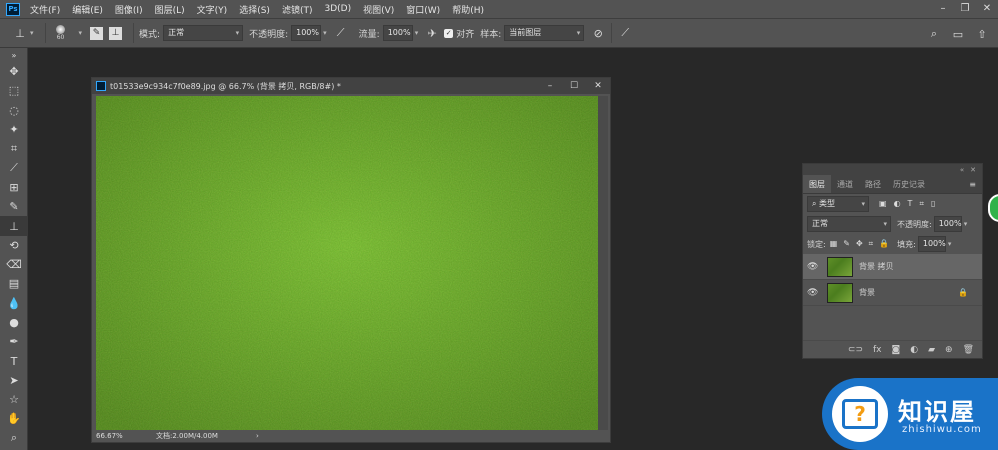 The width and height of the screenshot is (998, 450). What do you see at coordinates (14, 360) in the screenshot?
I see `type-tool-icon: T` at bounding box center [14, 360].